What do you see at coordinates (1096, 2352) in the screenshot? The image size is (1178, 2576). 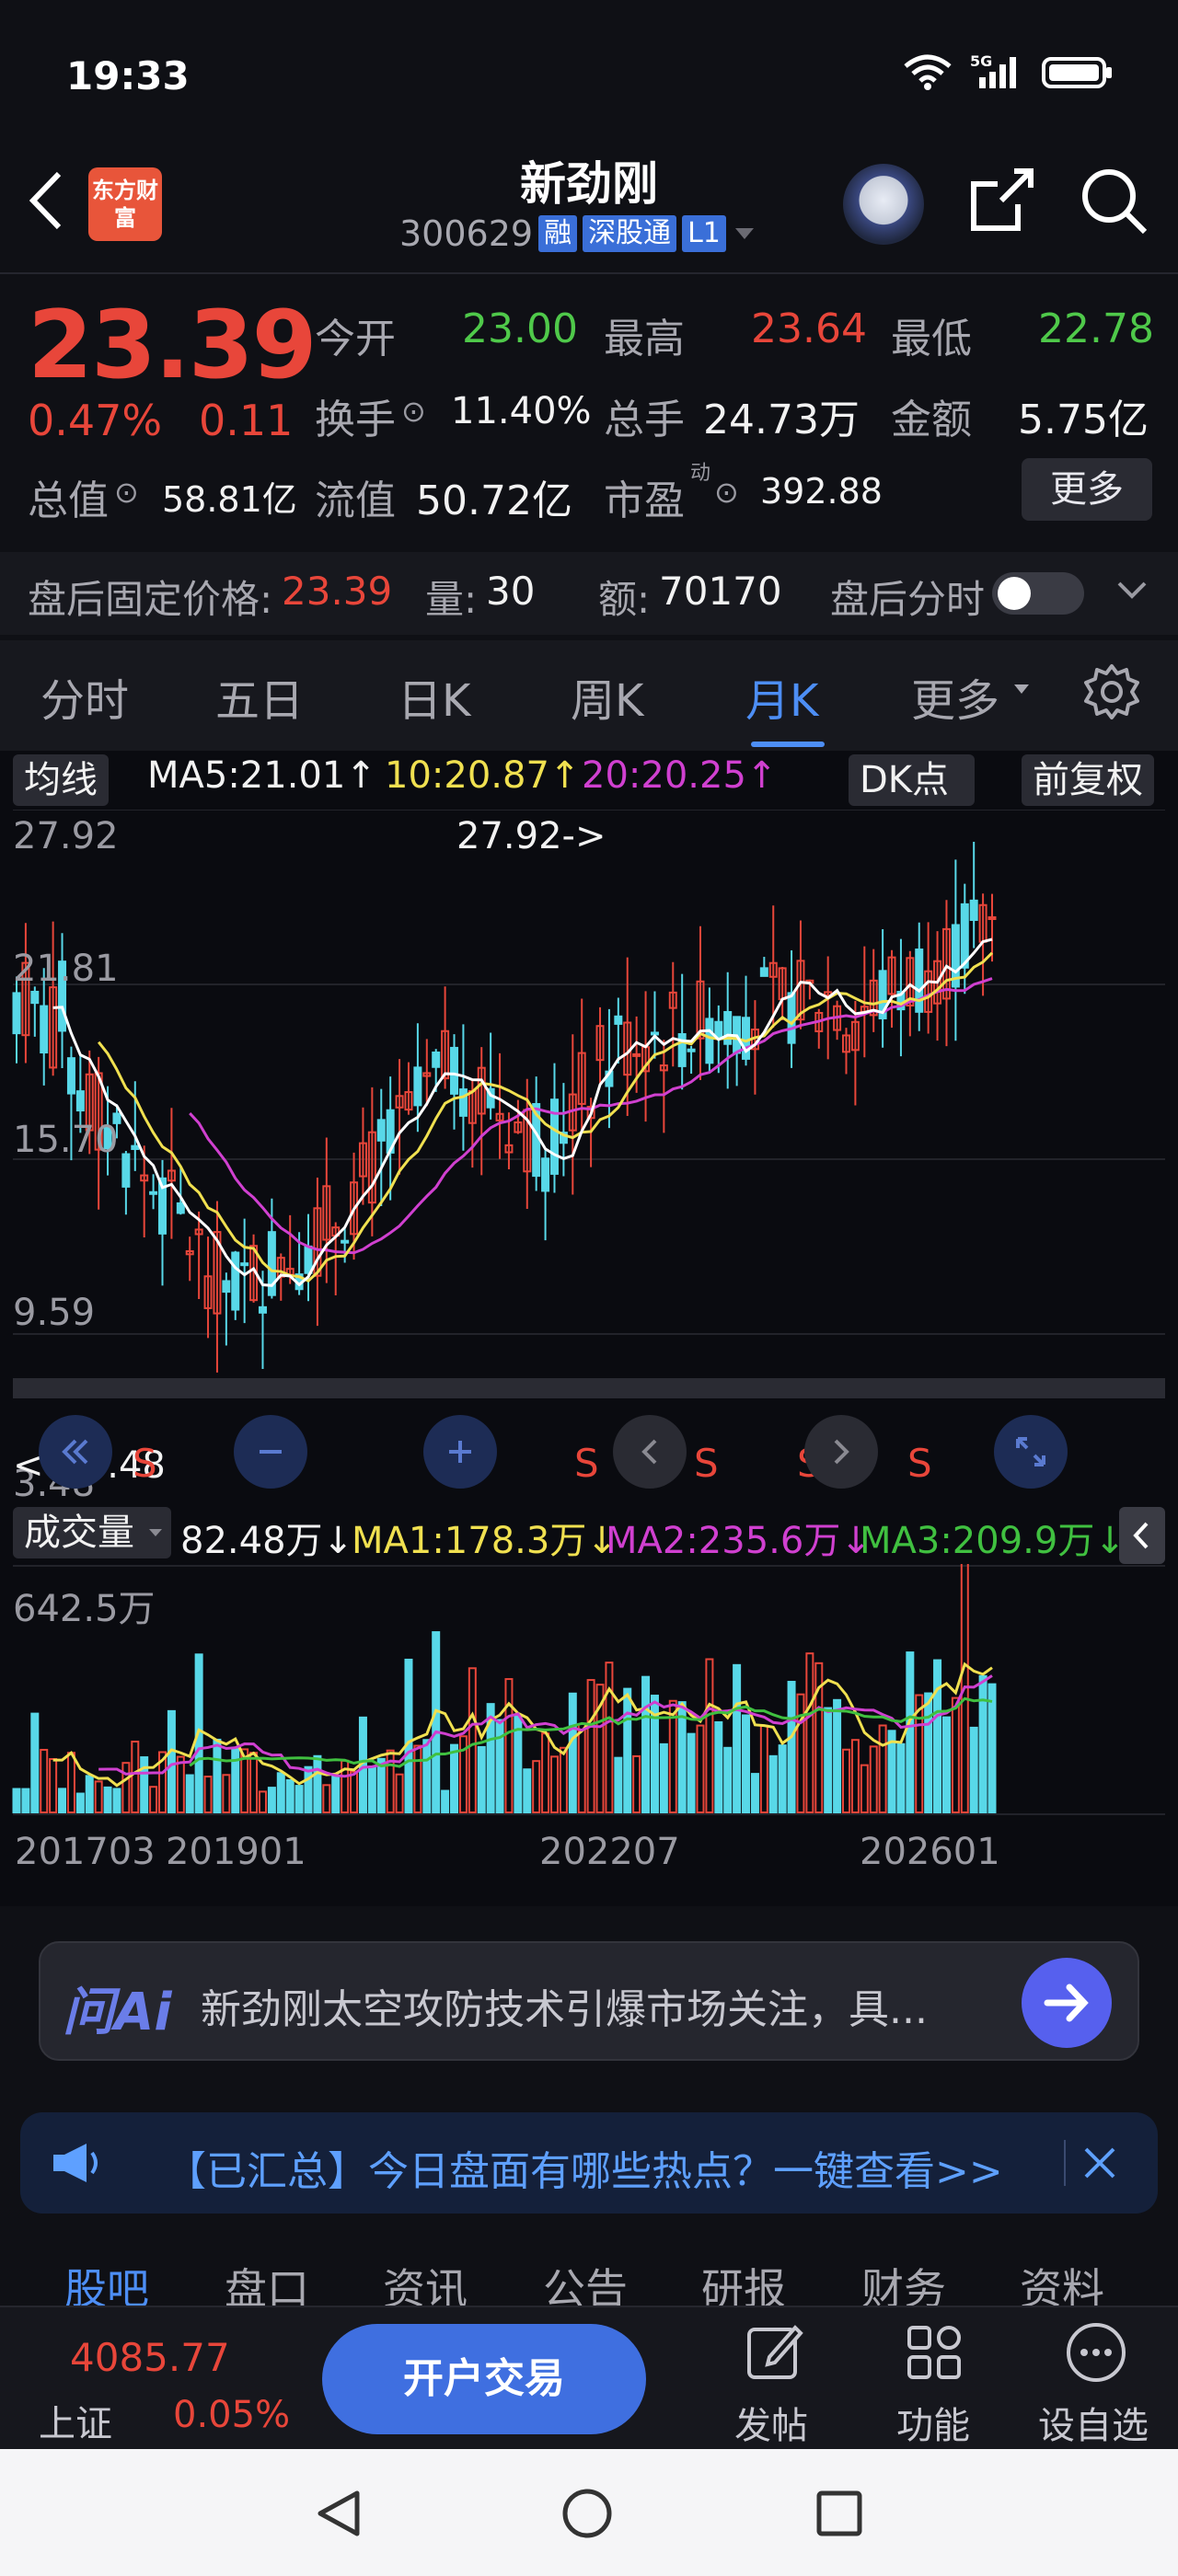 I see `more-dots-icon` at bounding box center [1096, 2352].